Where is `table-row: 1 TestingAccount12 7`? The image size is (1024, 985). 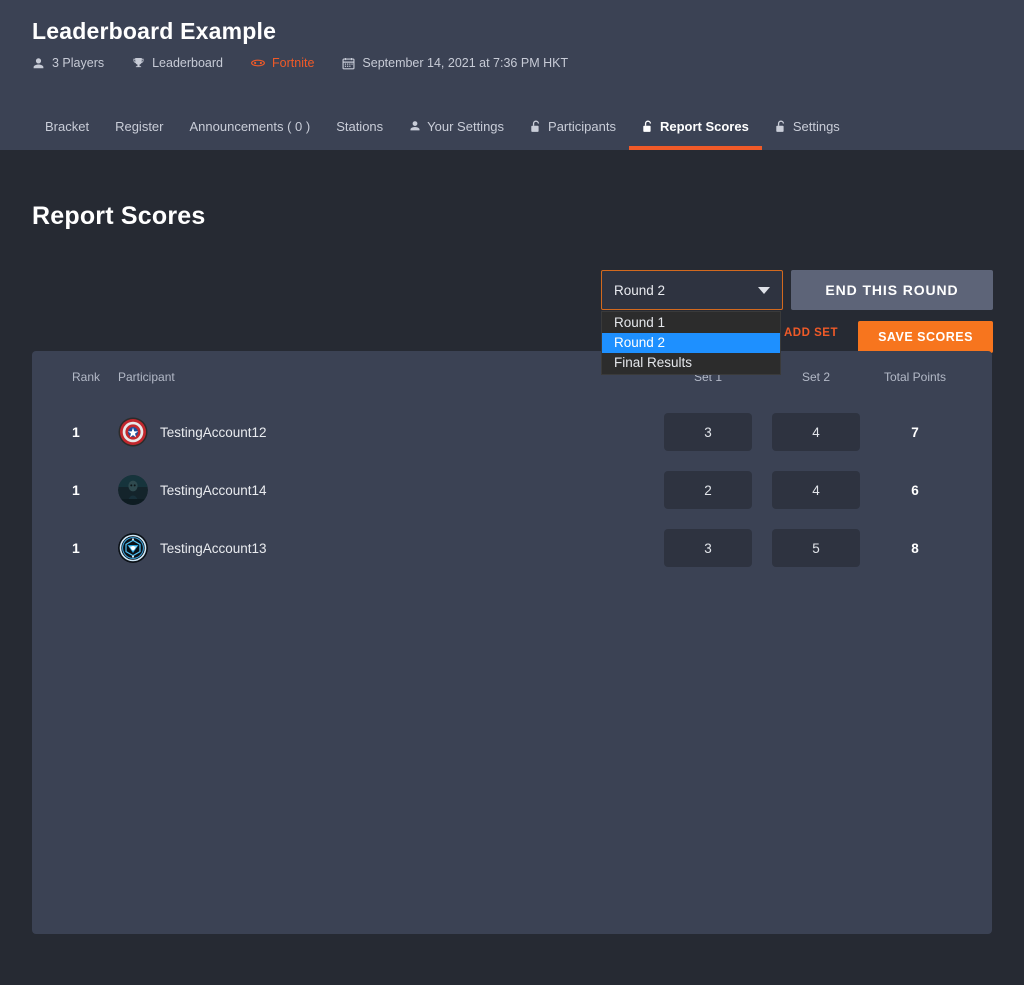 table-row: 1 TestingAccount12 7 is located at coordinates (512, 432).